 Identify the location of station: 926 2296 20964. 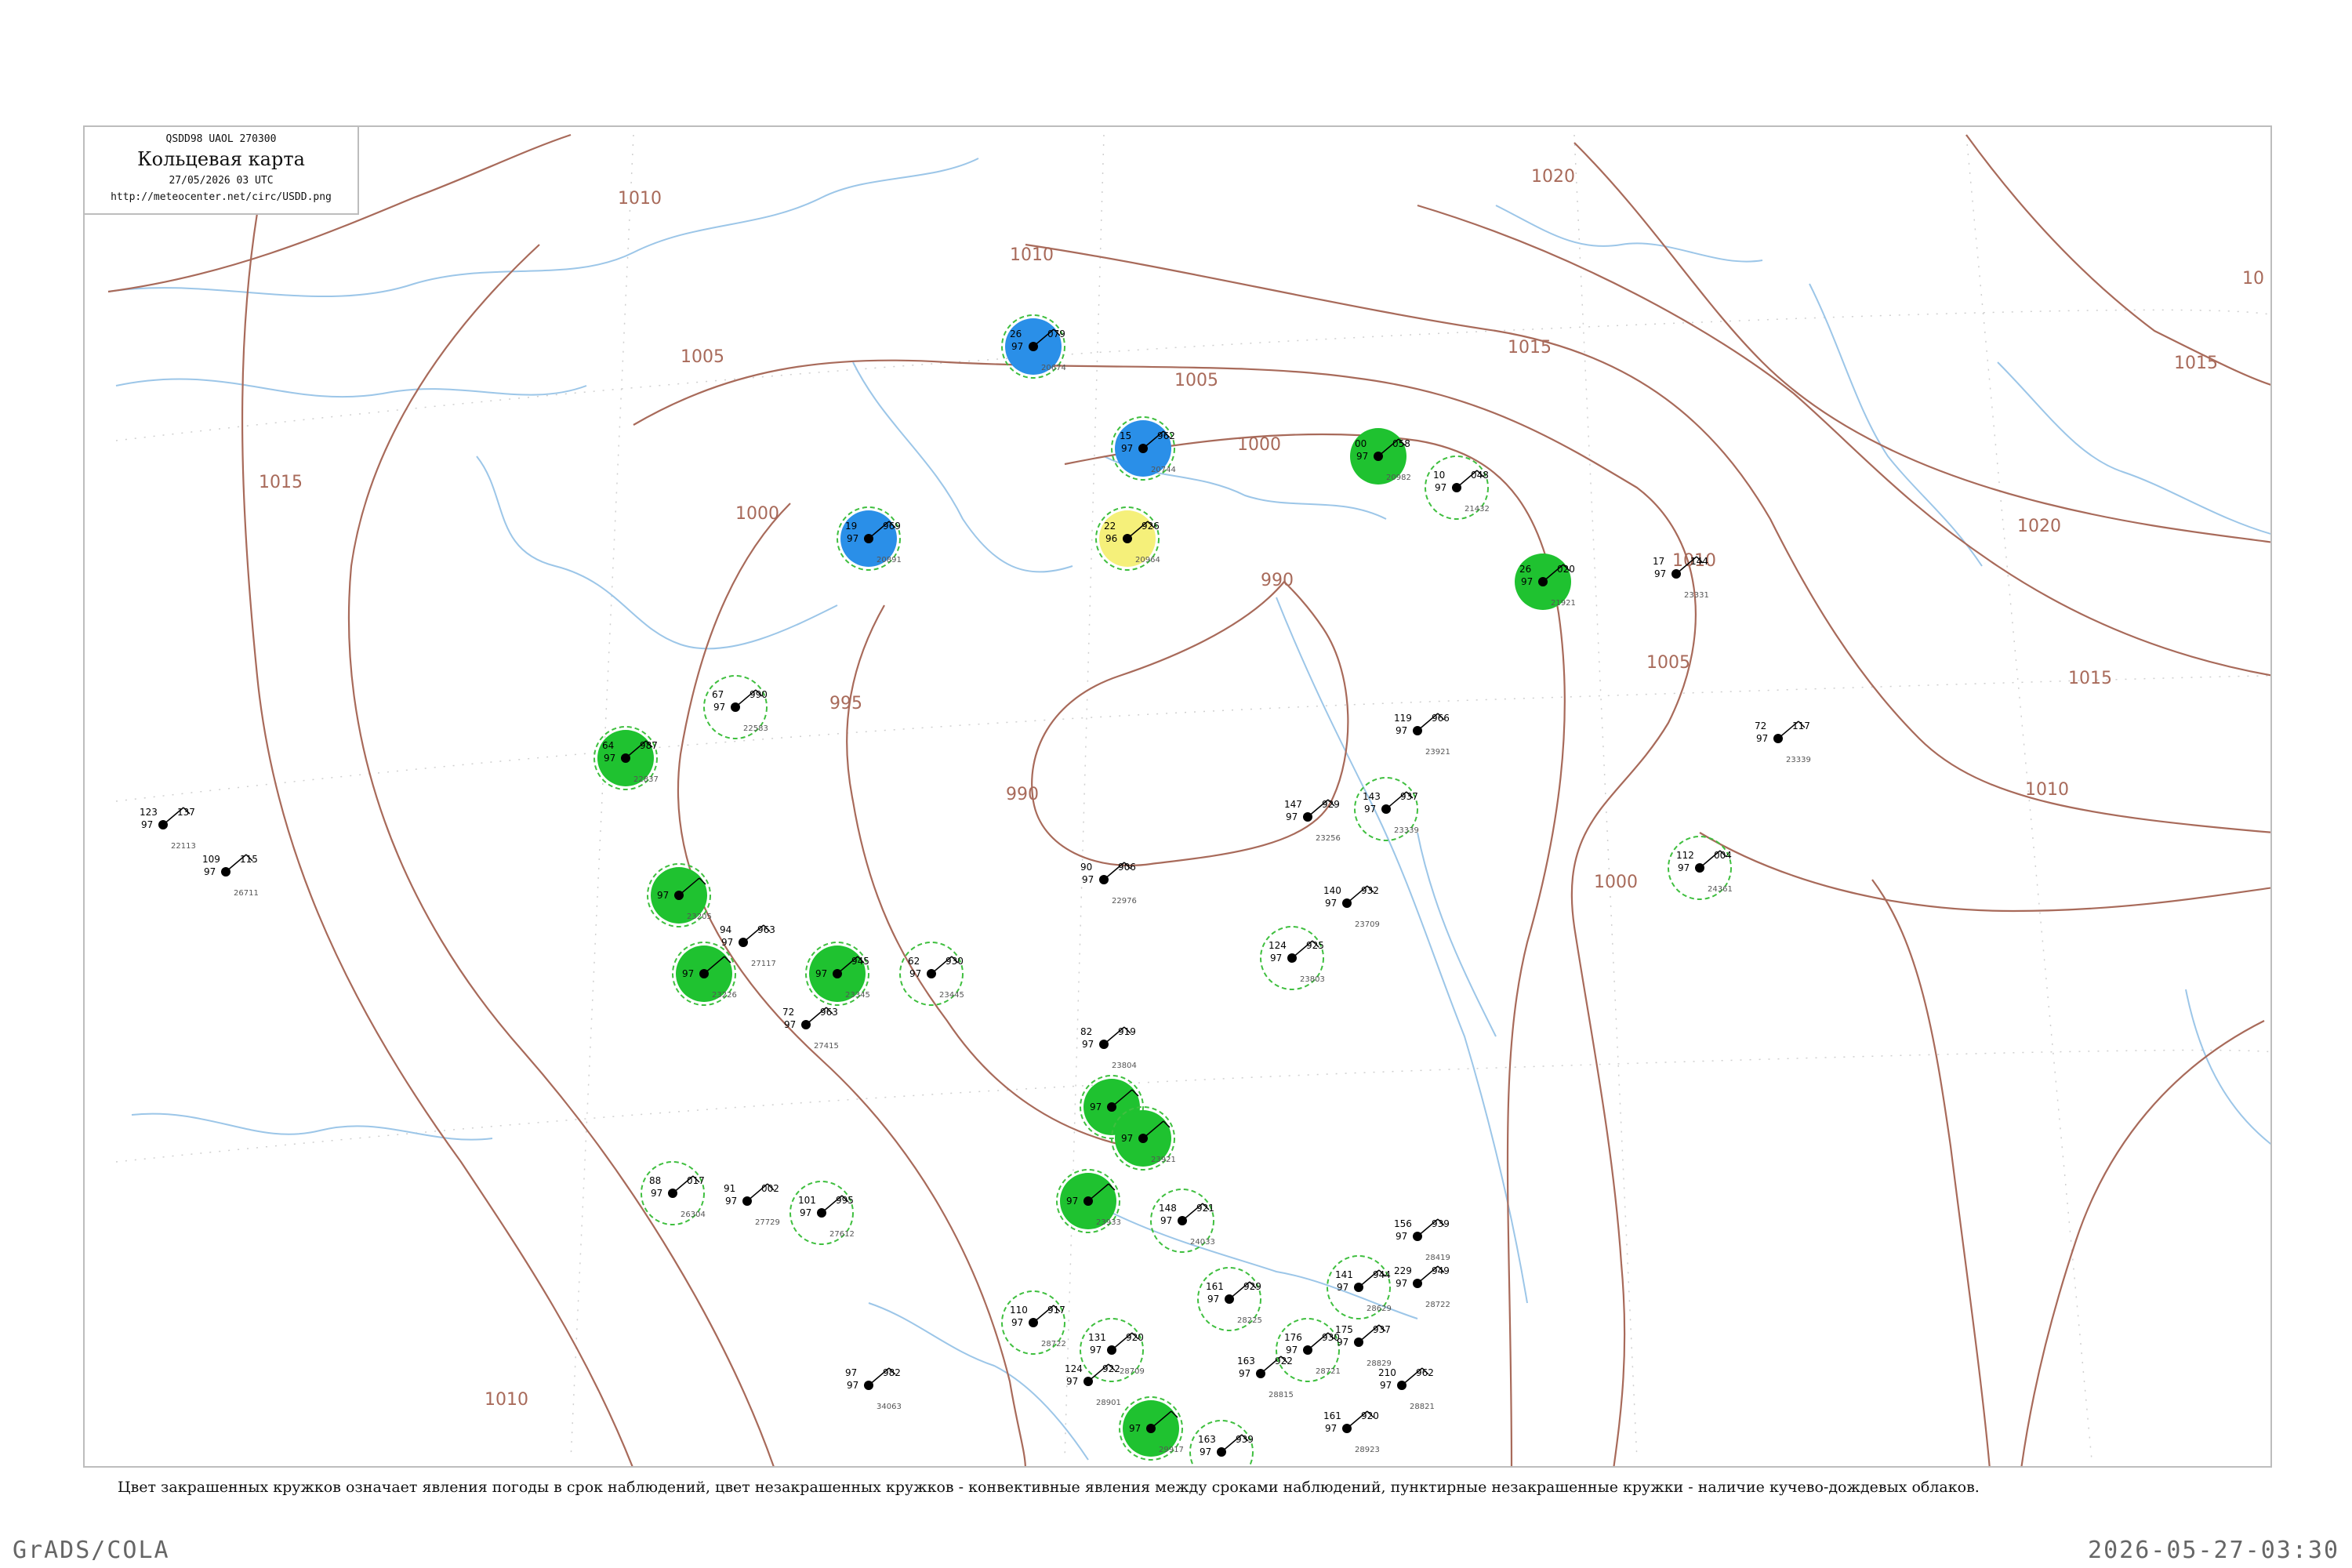
(1127, 538).